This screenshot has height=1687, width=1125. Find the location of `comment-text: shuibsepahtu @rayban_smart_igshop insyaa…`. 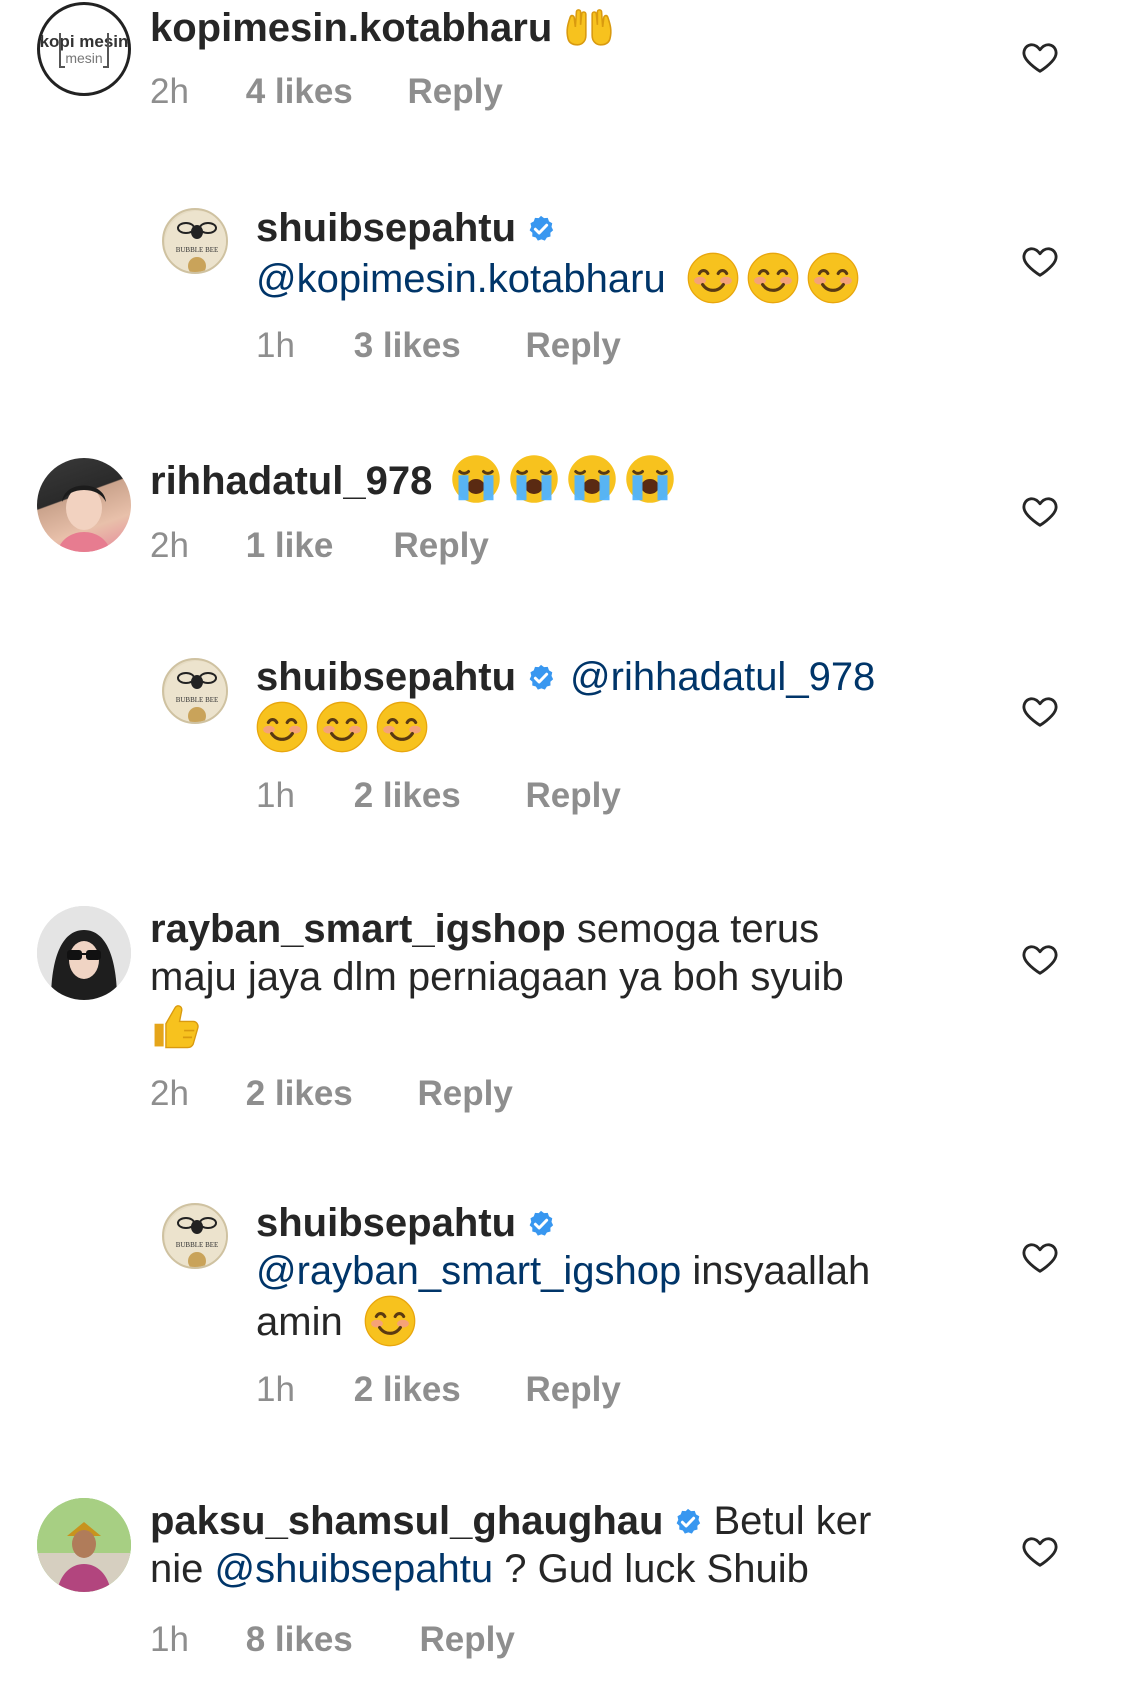

comment-text: shuibsepahtu @rayban_smart_igshop insyaa… is located at coordinates (636, 1273).